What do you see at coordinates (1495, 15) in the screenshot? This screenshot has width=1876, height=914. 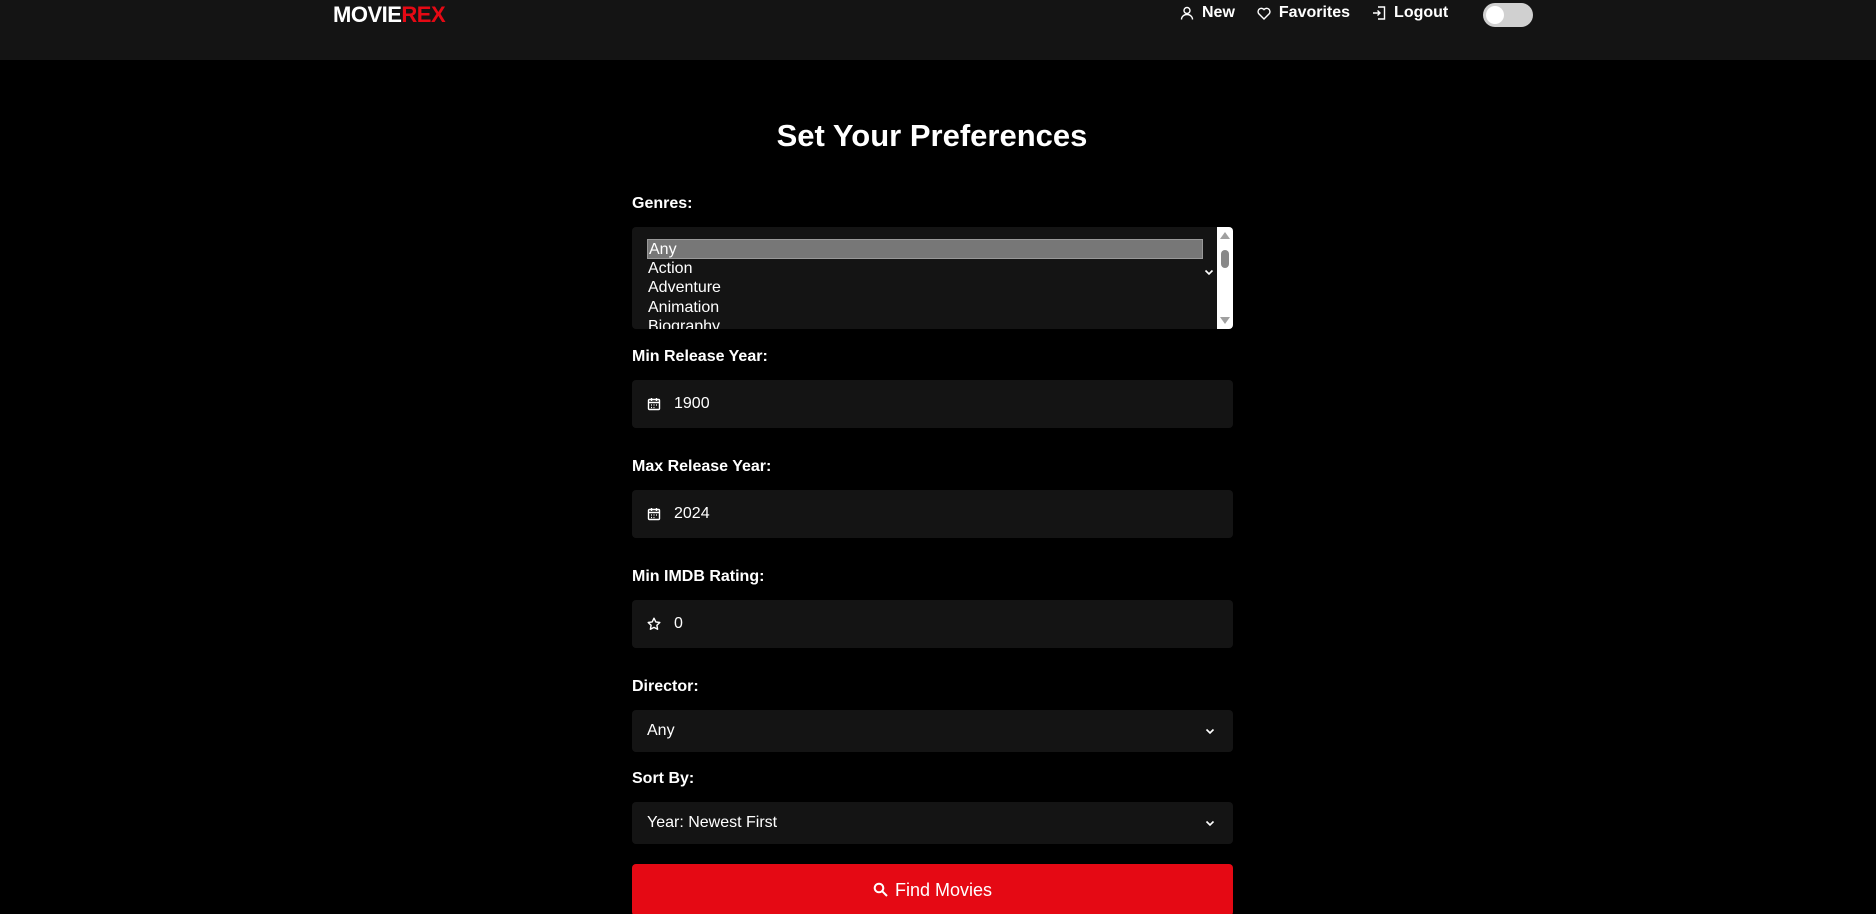 I see `theme-toggle-knob` at bounding box center [1495, 15].